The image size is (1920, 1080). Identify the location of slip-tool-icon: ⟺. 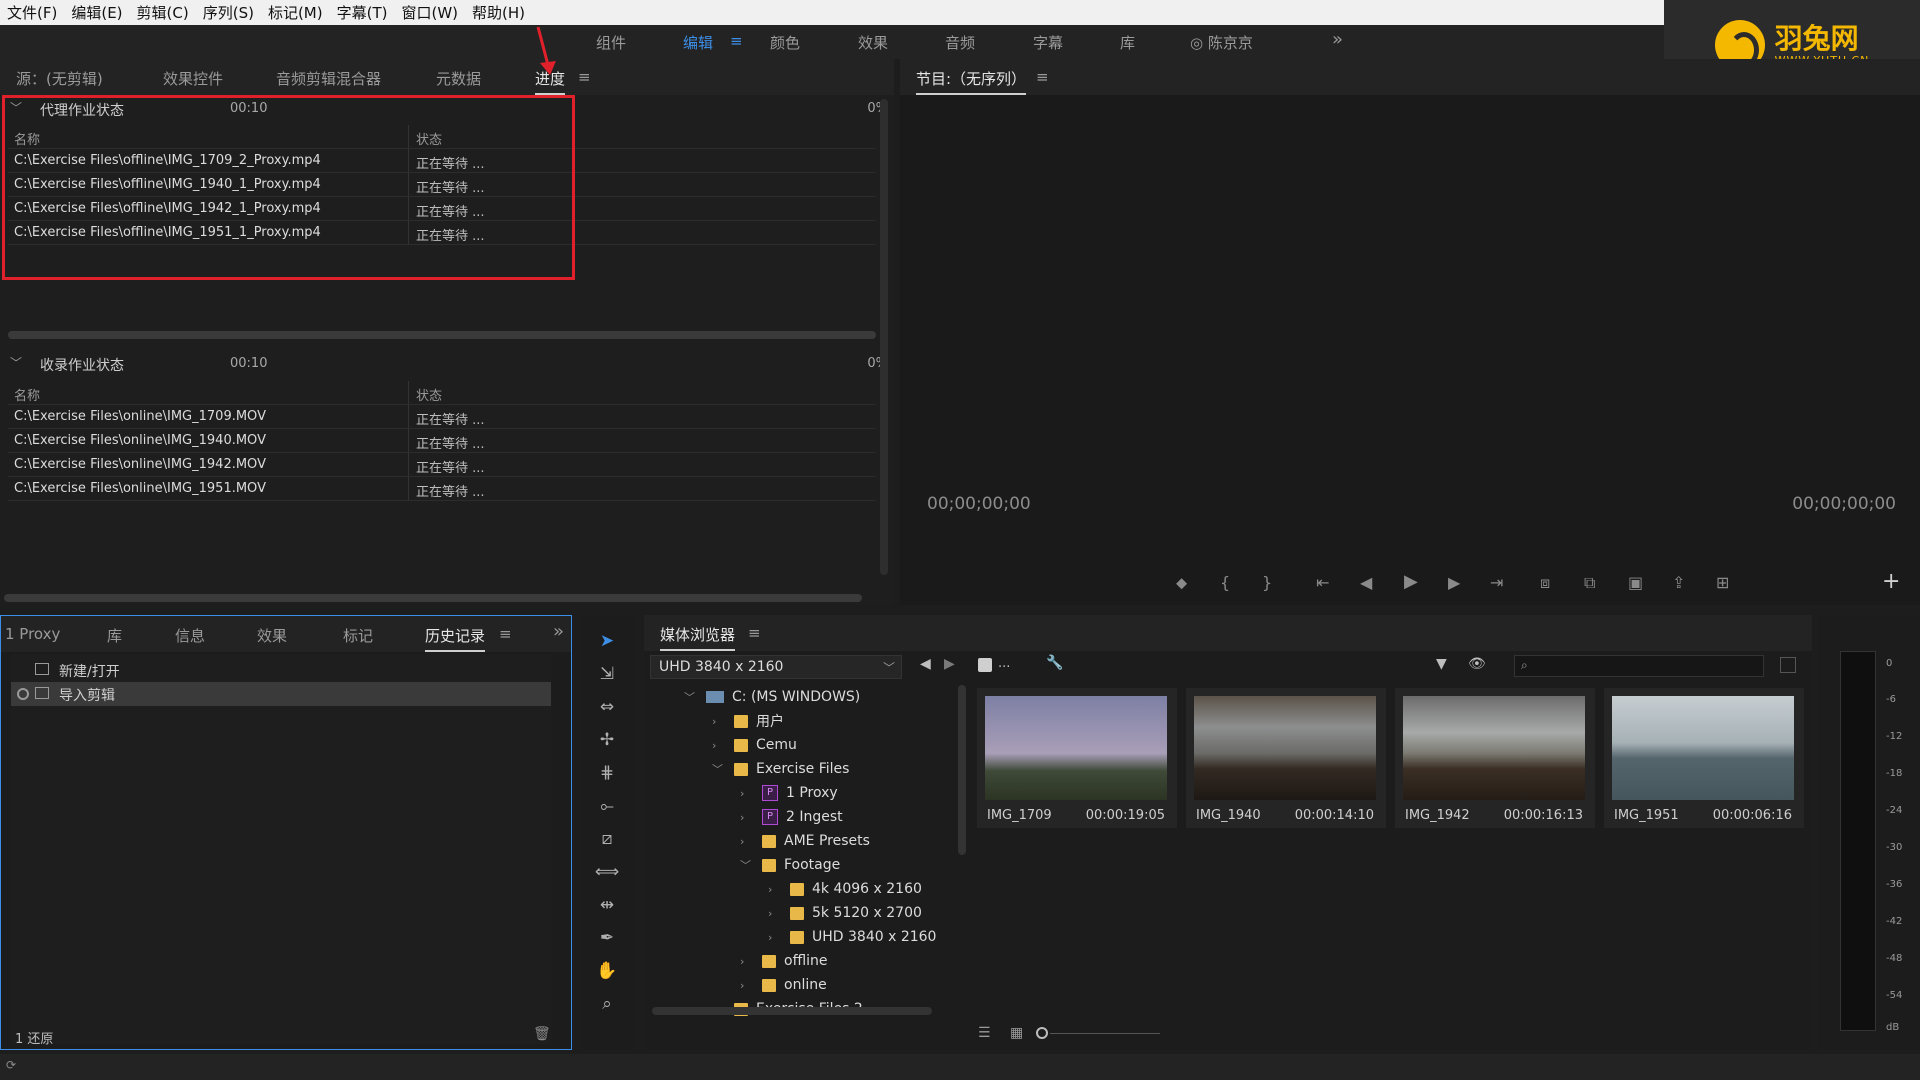
(607, 872).